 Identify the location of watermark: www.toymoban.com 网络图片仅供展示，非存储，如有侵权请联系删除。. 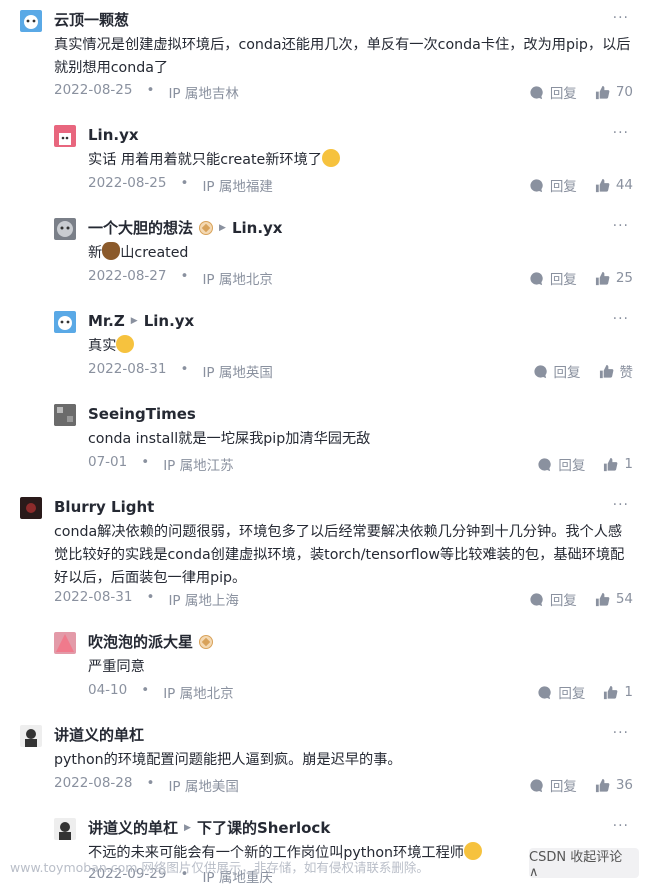
(219, 867).